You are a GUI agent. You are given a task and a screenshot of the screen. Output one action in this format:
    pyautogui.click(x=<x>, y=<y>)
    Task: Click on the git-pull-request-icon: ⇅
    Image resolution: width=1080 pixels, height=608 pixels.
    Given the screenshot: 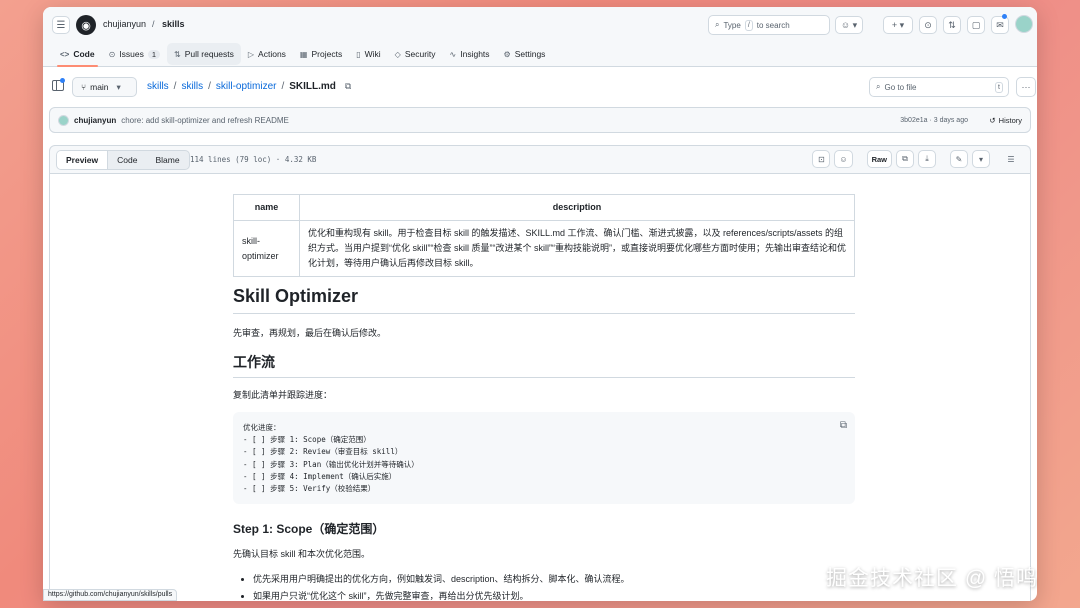 What is the action you would take?
    pyautogui.click(x=952, y=24)
    